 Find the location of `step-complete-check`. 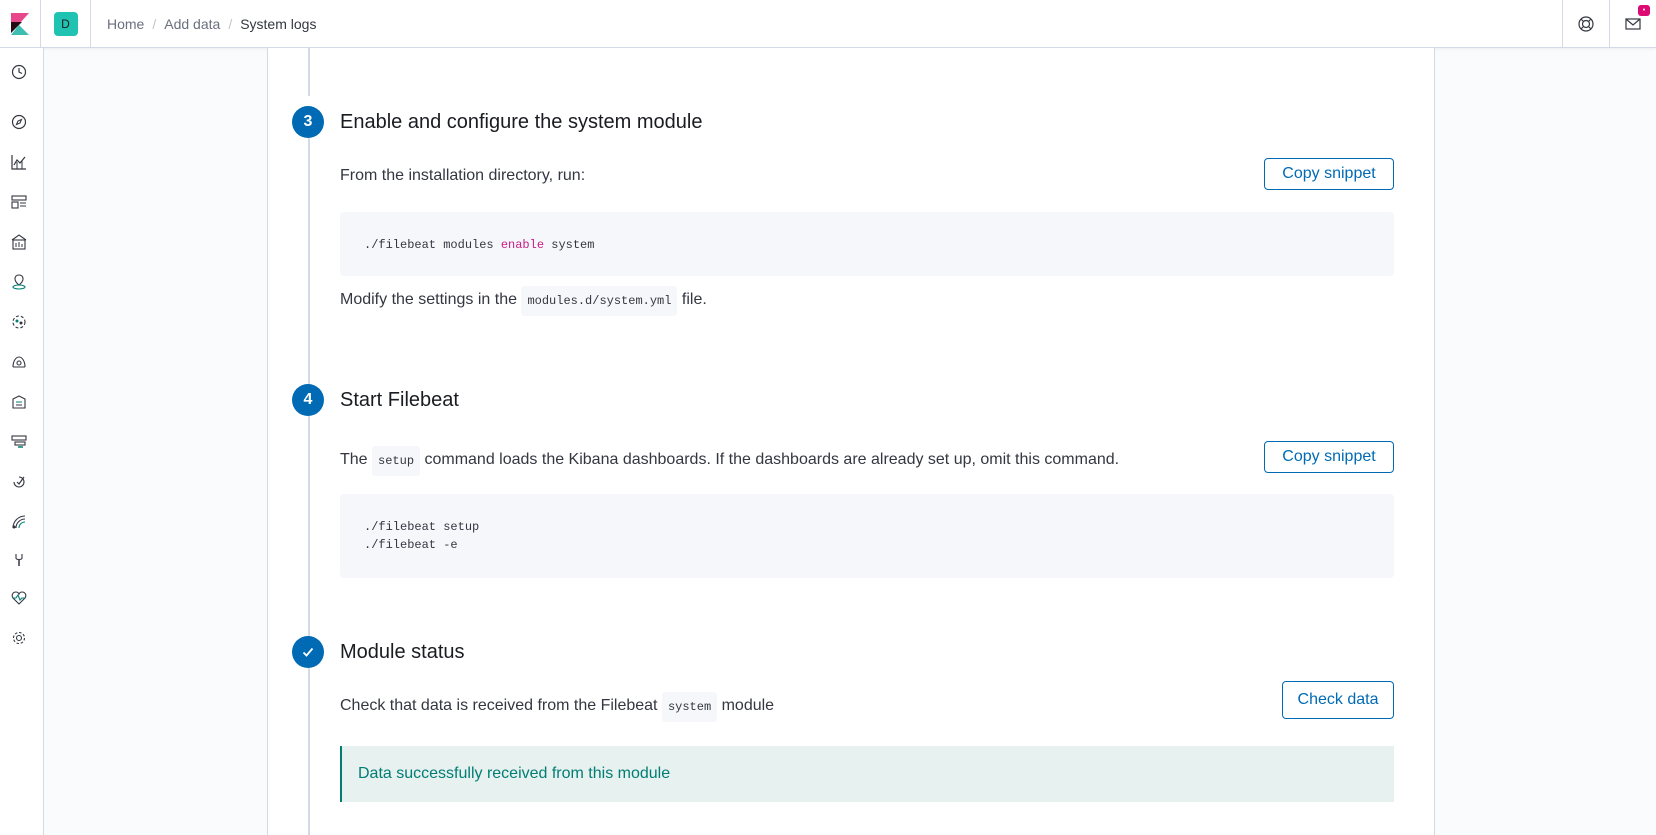

step-complete-check is located at coordinates (308, 652).